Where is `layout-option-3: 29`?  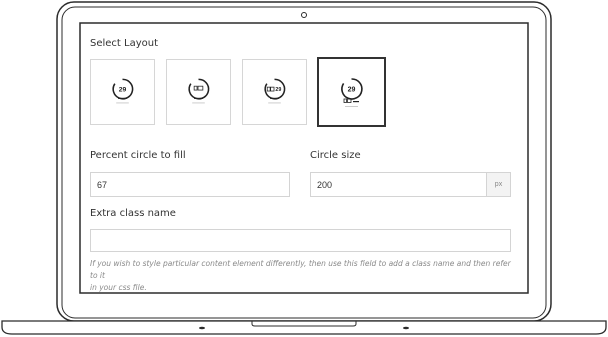
layout-option-3: 29 is located at coordinates (274, 92).